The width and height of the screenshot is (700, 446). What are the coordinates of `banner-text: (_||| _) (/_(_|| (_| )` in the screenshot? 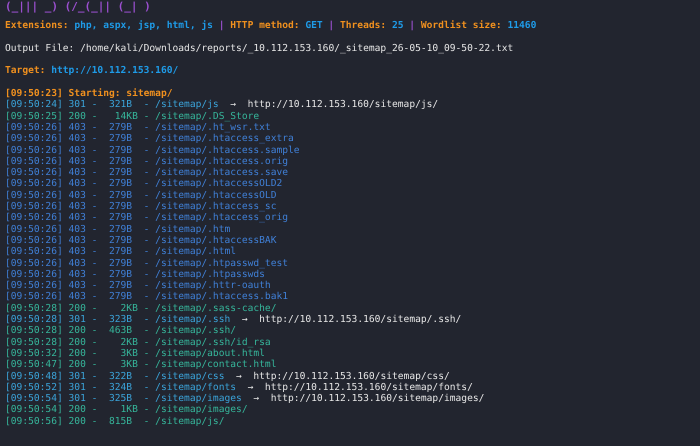 It's located at (78, 6).